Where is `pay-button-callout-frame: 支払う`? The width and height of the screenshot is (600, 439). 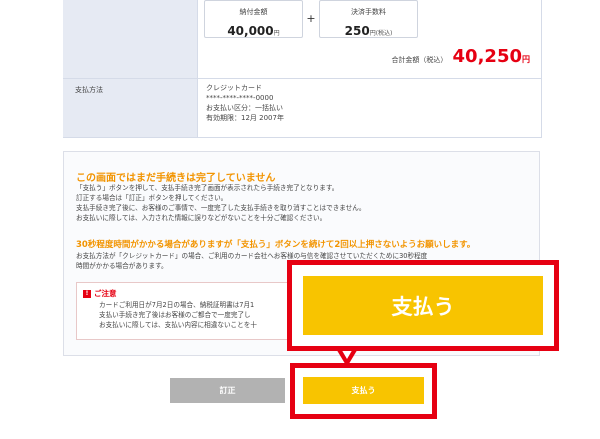
pay-button-callout-frame: 支払う is located at coordinates (423, 305).